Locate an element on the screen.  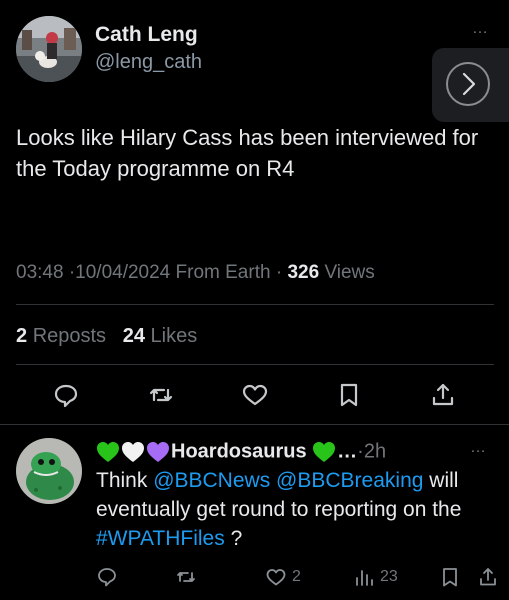
reply-comment-button is located at coordinates (109, 577).